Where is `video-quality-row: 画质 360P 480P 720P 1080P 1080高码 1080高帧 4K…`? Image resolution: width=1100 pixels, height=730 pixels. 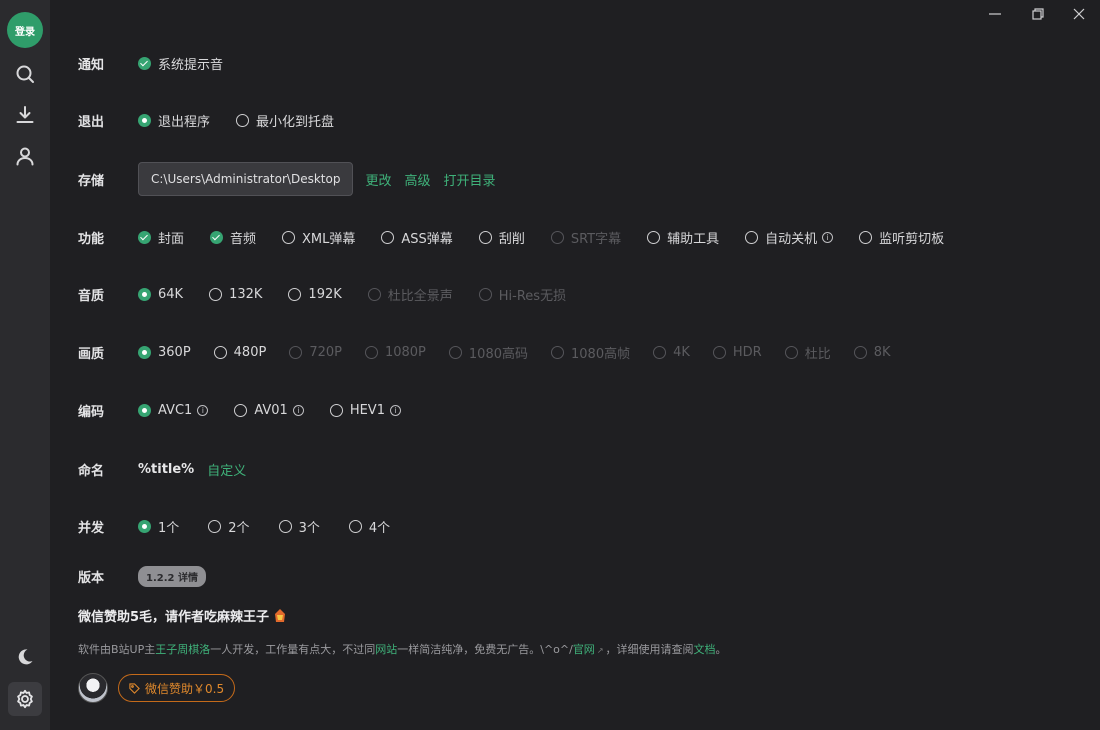 video-quality-row: 画质 360P 480P 720P 1080P 1080高码 1080高帧 4K… is located at coordinates (484, 352).